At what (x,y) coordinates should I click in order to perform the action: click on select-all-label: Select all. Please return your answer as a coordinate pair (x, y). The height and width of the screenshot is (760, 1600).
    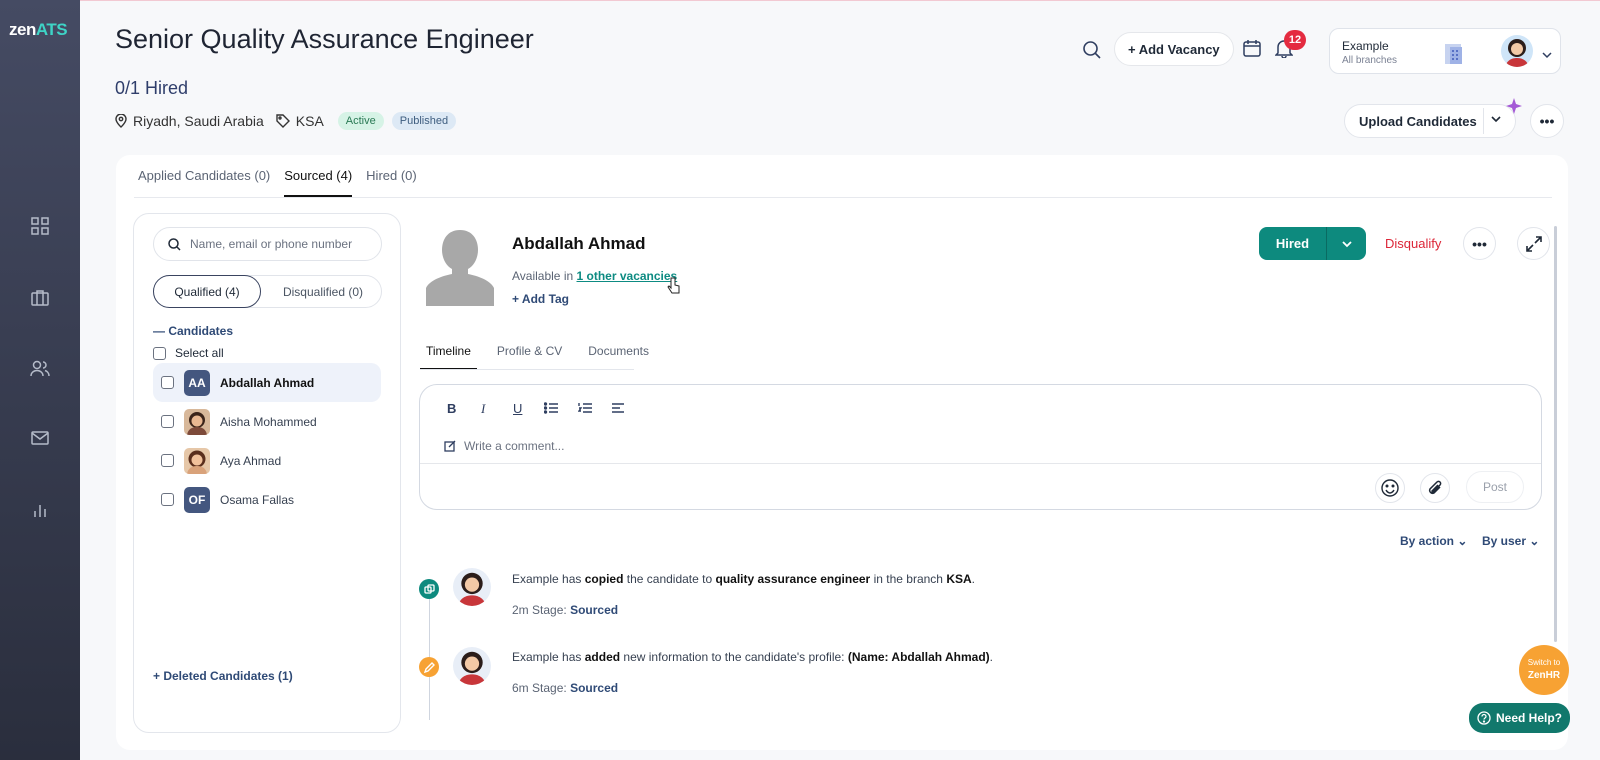
    Looking at the image, I should click on (199, 353).